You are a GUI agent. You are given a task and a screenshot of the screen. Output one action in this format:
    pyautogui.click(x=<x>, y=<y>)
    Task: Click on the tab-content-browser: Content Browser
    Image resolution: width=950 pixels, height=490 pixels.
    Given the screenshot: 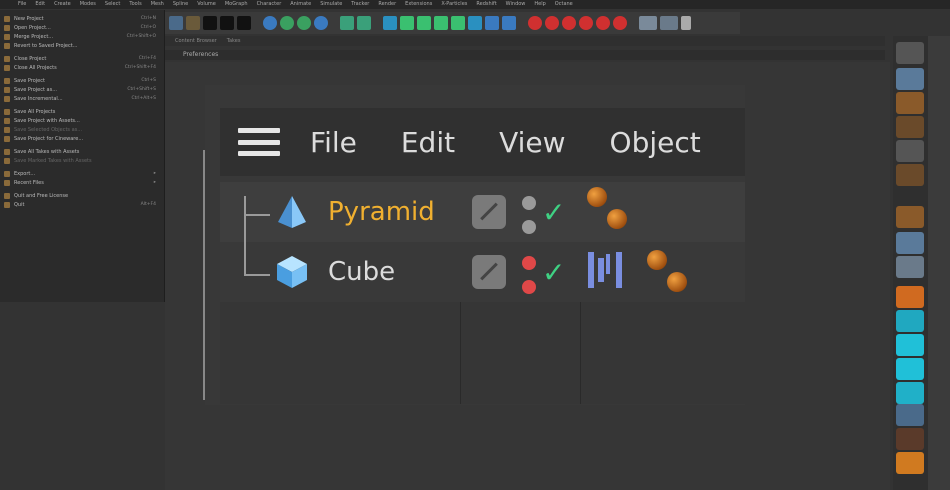 What is the action you would take?
    pyautogui.click(x=196, y=41)
    